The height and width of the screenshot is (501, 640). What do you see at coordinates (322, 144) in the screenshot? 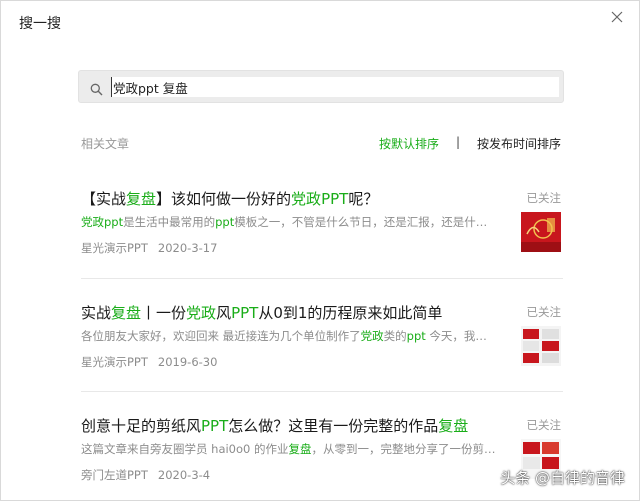
I see `results-header: 相关文章 按默认排序 | 按发布时间排序` at bounding box center [322, 144].